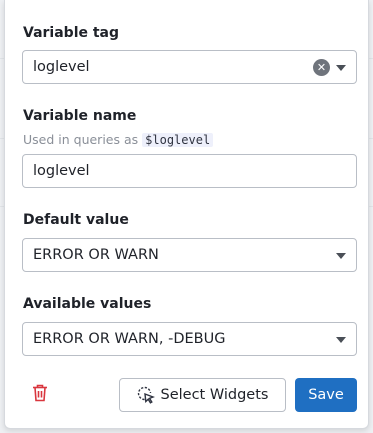 Image resolution: width=373 pixels, height=433 pixels. I want to click on variable-tag-value: loglevel, so click(61, 67).